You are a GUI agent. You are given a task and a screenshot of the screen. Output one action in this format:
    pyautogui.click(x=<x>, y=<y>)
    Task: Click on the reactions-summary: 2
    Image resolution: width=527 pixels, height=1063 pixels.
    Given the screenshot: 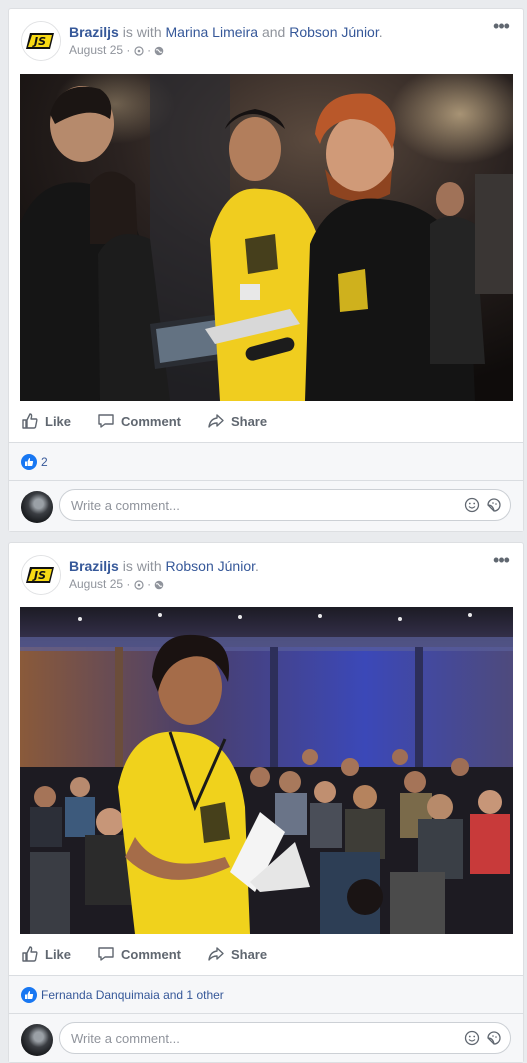 What is the action you would take?
    pyautogui.click(x=266, y=461)
    